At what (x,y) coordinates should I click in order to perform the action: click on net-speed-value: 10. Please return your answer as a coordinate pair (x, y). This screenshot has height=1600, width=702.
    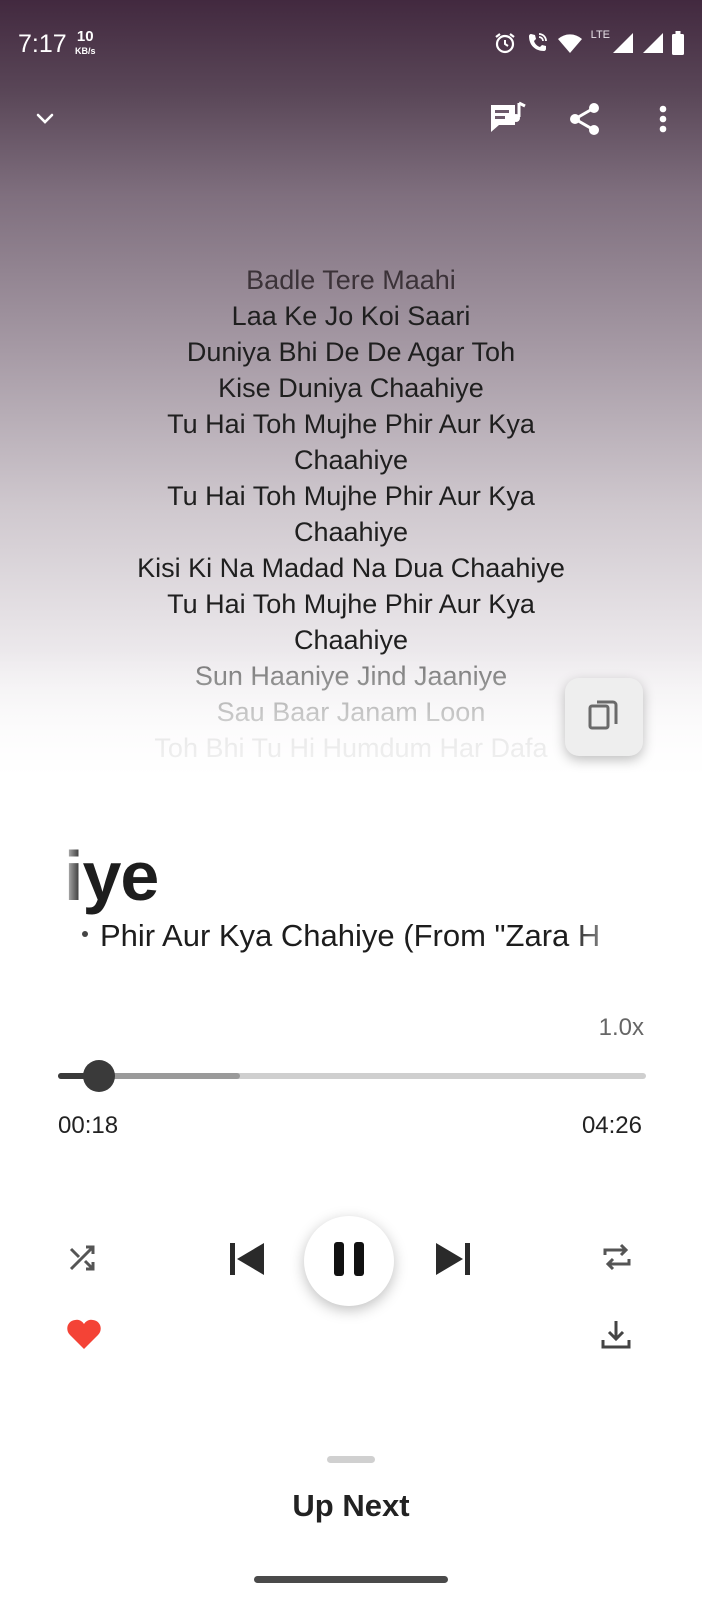
    Looking at the image, I should click on (85, 36).